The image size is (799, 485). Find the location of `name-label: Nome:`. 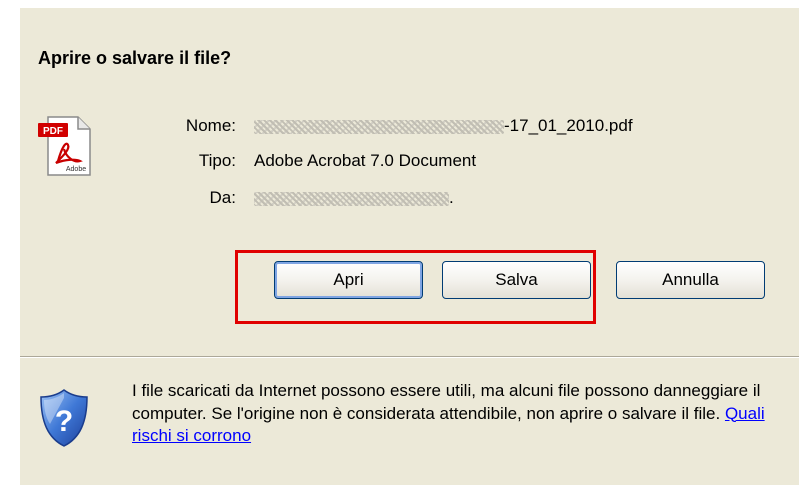

name-label: Nome: is located at coordinates (210, 125).